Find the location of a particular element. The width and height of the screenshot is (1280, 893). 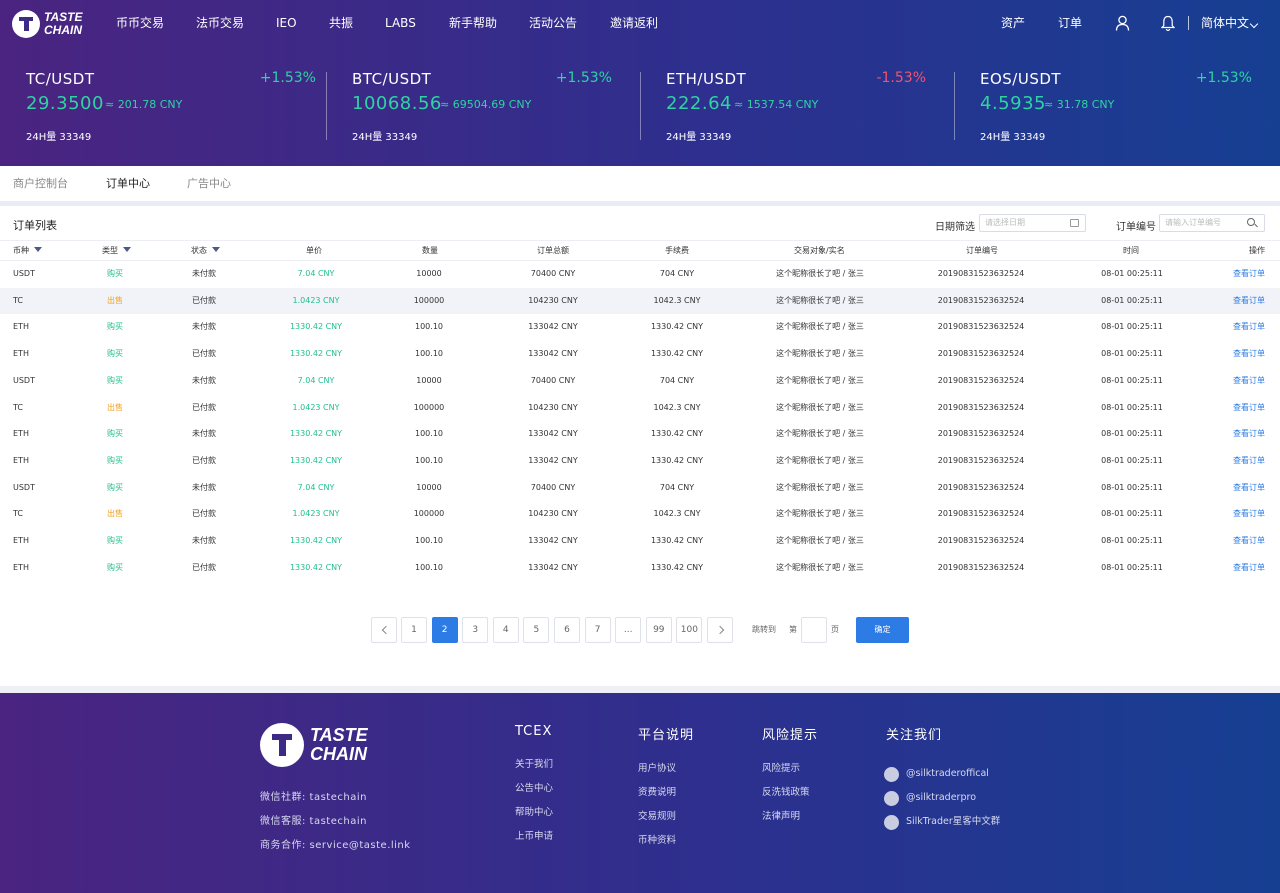

nav-item-ieo: IEO is located at coordinates (286, 23).